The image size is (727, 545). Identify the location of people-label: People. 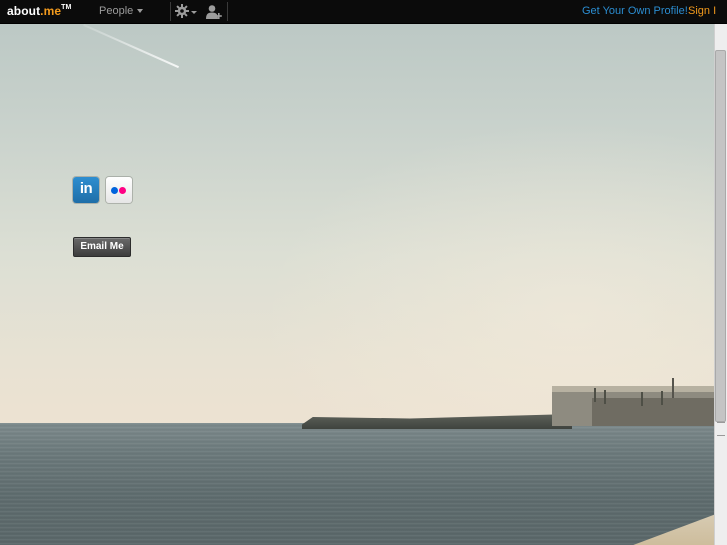
(116, 11).